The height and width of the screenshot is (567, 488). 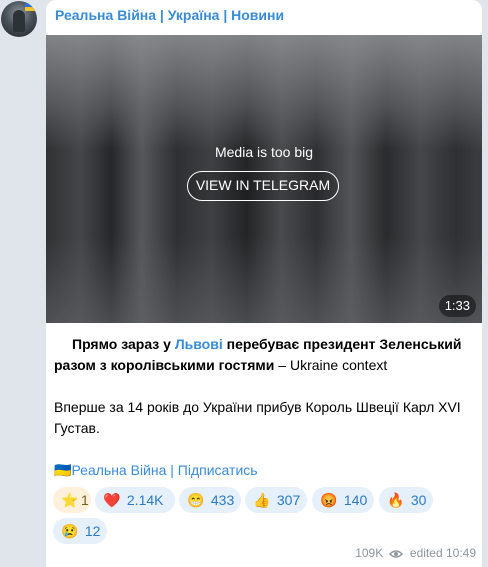 I want to click on edited-label: edited, so click(x=426, y=553).